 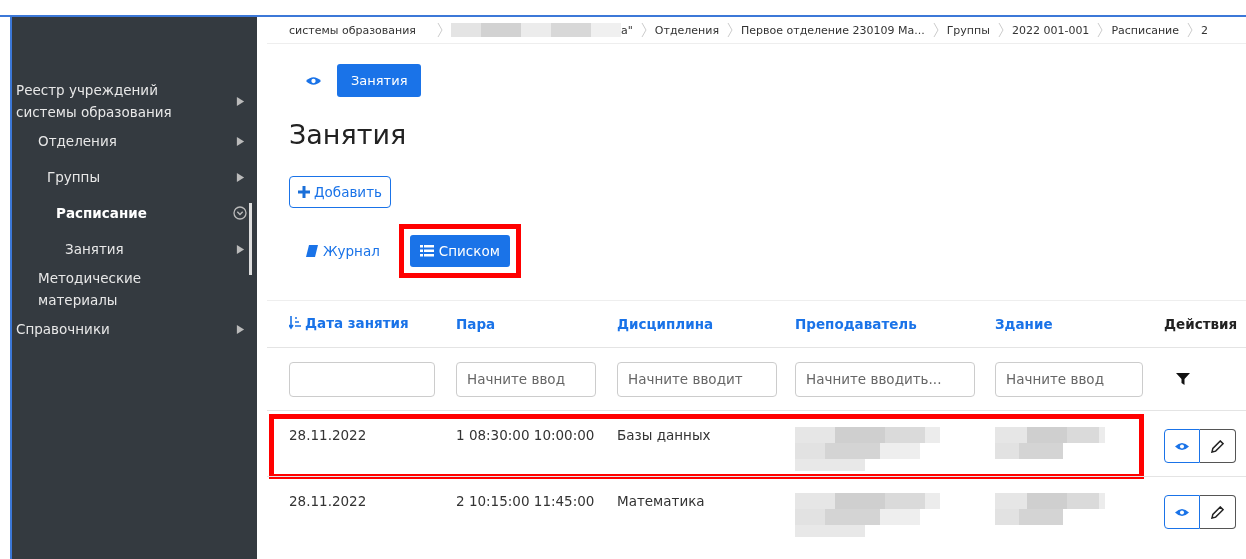 I want to click on sidebar-item: Методические материалы, so click(x=134, y=289).